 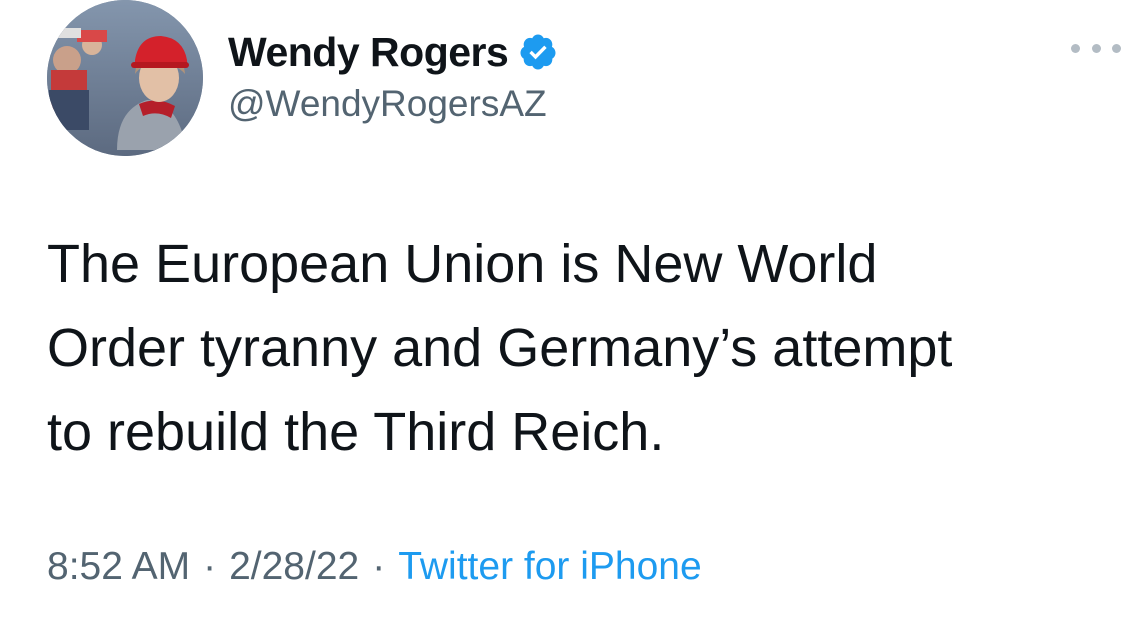 I want to click on tweet-time: 8:52 AM, so click(x=118, y=567).